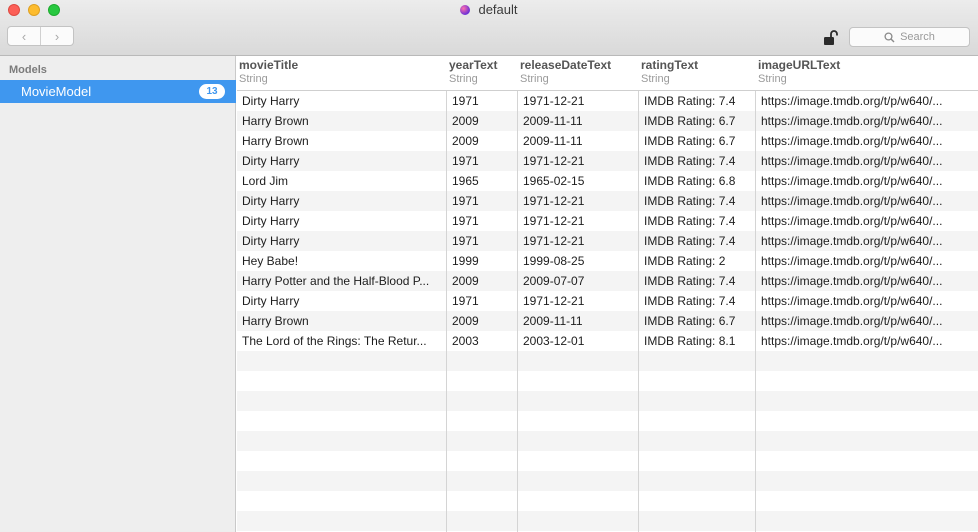 Image resolution: width=978 pixels, height=532 pixels. What do you see at coordinates (270, 261) in the screenshot?
I see `table-cell-movieTitle: Hey Babe!` at bounding box center [270, 261].